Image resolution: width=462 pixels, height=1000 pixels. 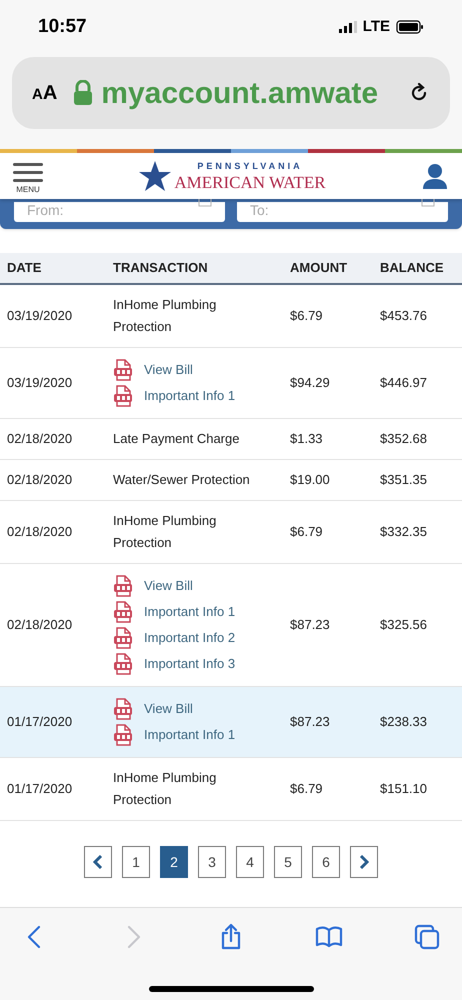 What do you see at coordinates (319, 268) in the screenshot?
I see `column-header: AMOUNT` at bounding box center [319, 268].